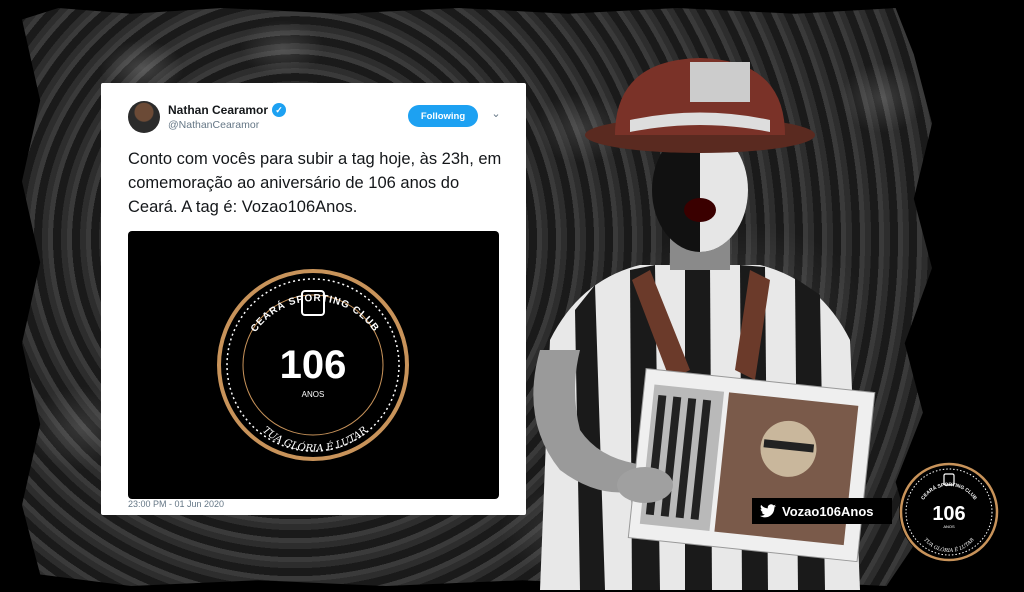 The width and height of the screenshot is (1024, 592). What do you see at coordinates (144, 117) in the screenshot?
I see `avatar` at bounding box center [144, 117].